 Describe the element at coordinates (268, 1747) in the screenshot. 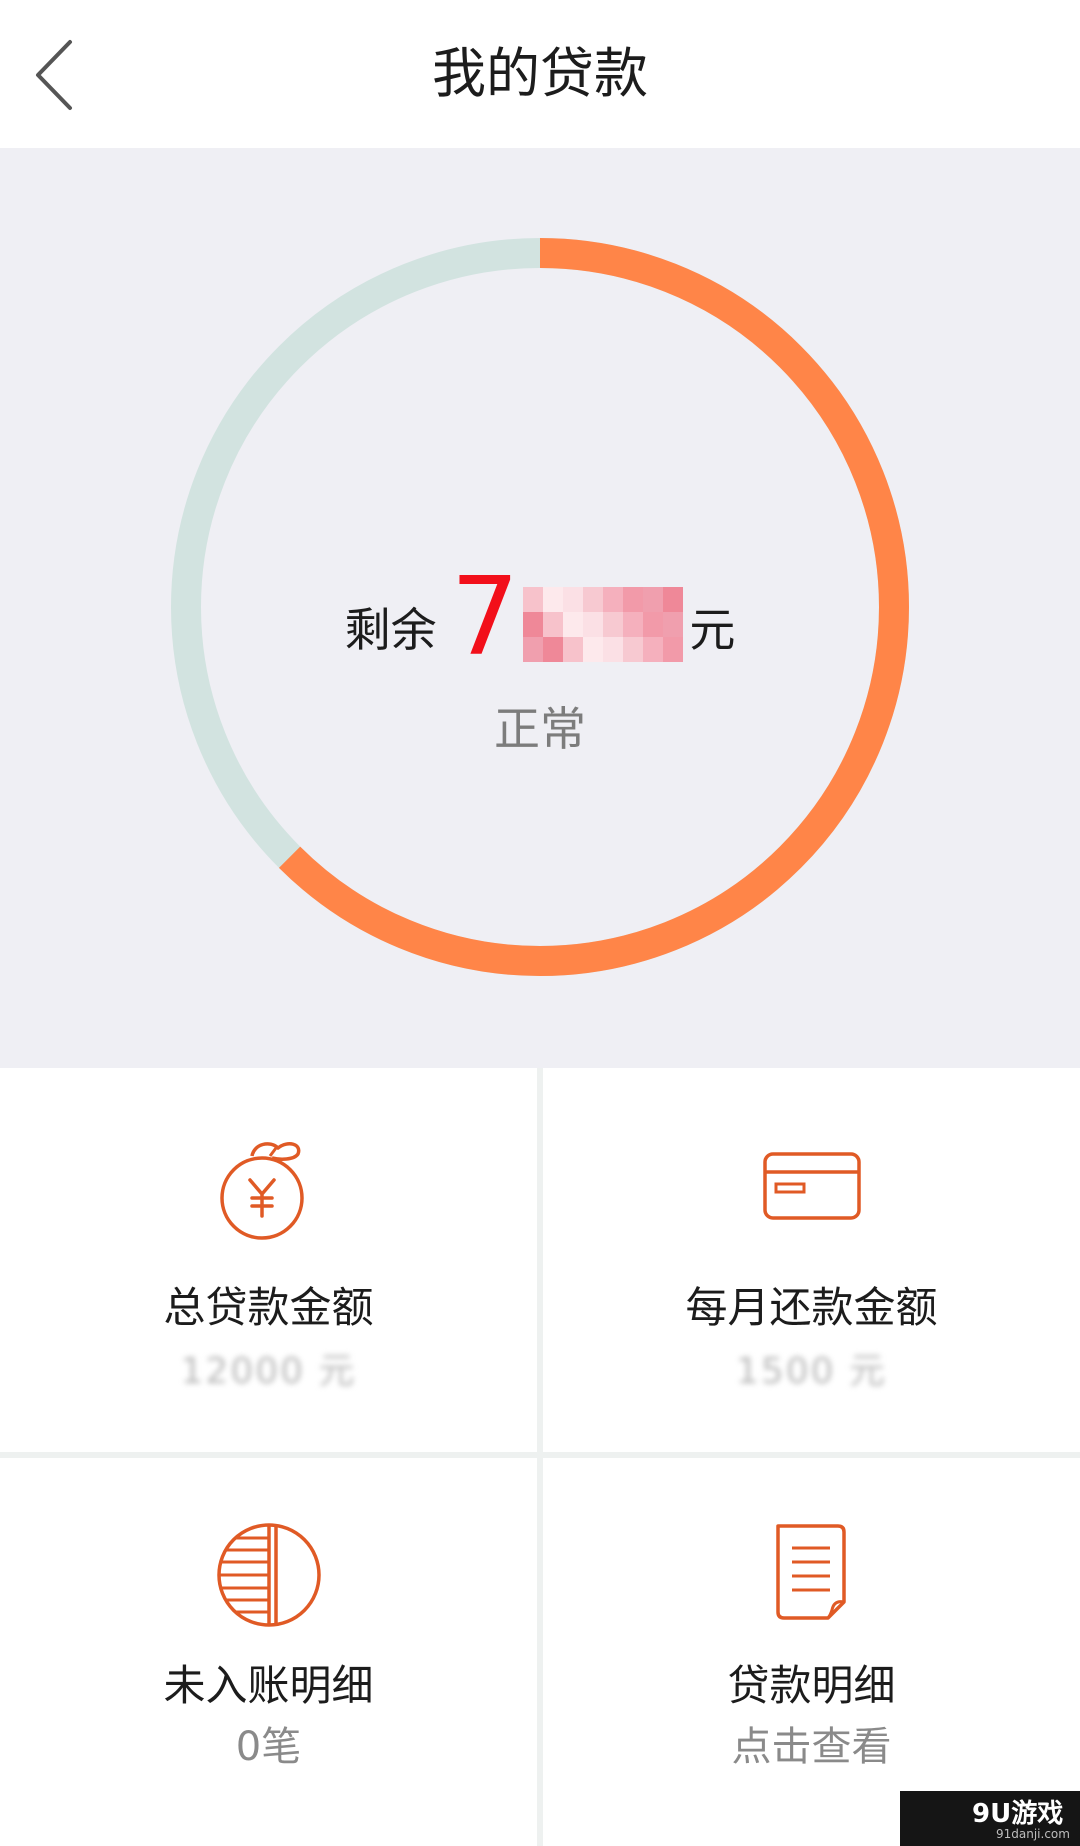

I see `unbilled-details-count: 0笔` at that location.